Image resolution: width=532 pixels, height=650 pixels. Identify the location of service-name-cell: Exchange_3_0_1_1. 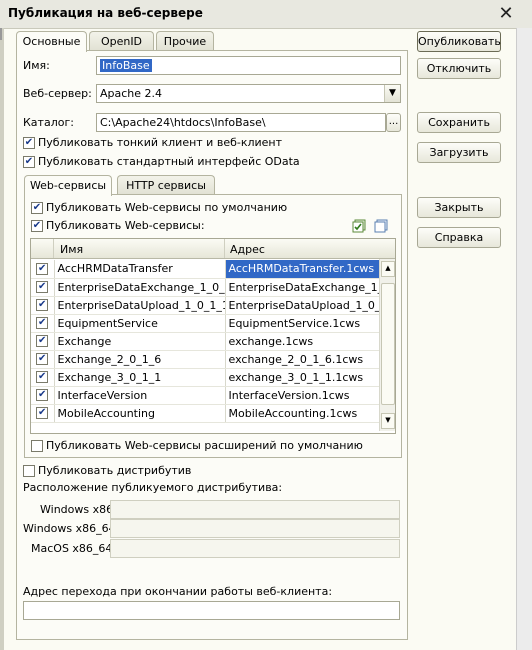
(140, 377).